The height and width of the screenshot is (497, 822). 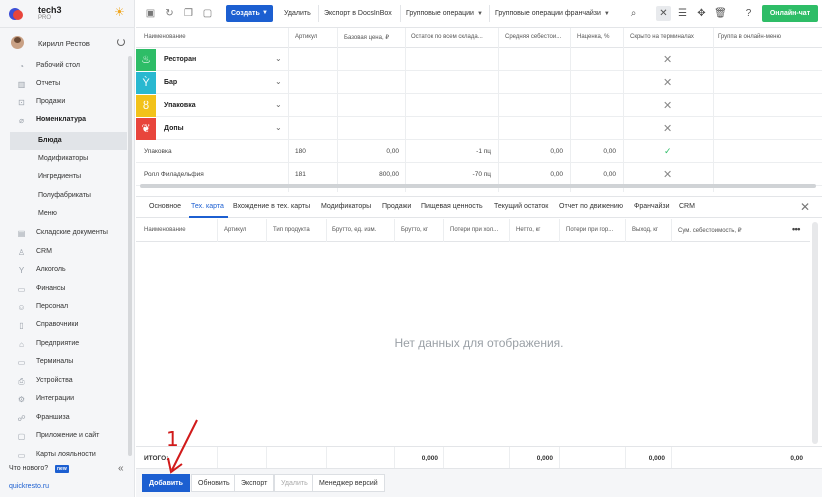 I want to click on refresh-icon: ↻, so click(x=169, y=13).